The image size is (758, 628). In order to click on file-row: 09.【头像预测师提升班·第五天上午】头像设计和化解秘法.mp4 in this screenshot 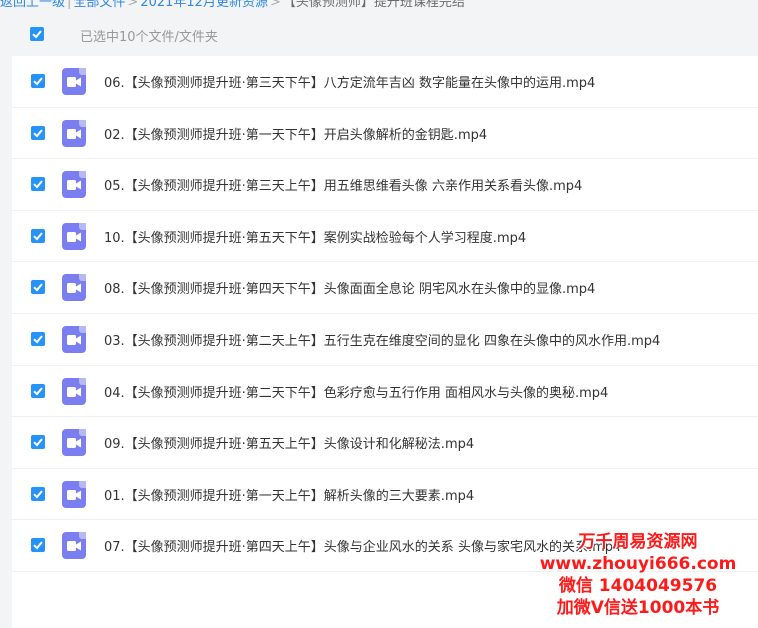, I will do `click(385, 443)`.